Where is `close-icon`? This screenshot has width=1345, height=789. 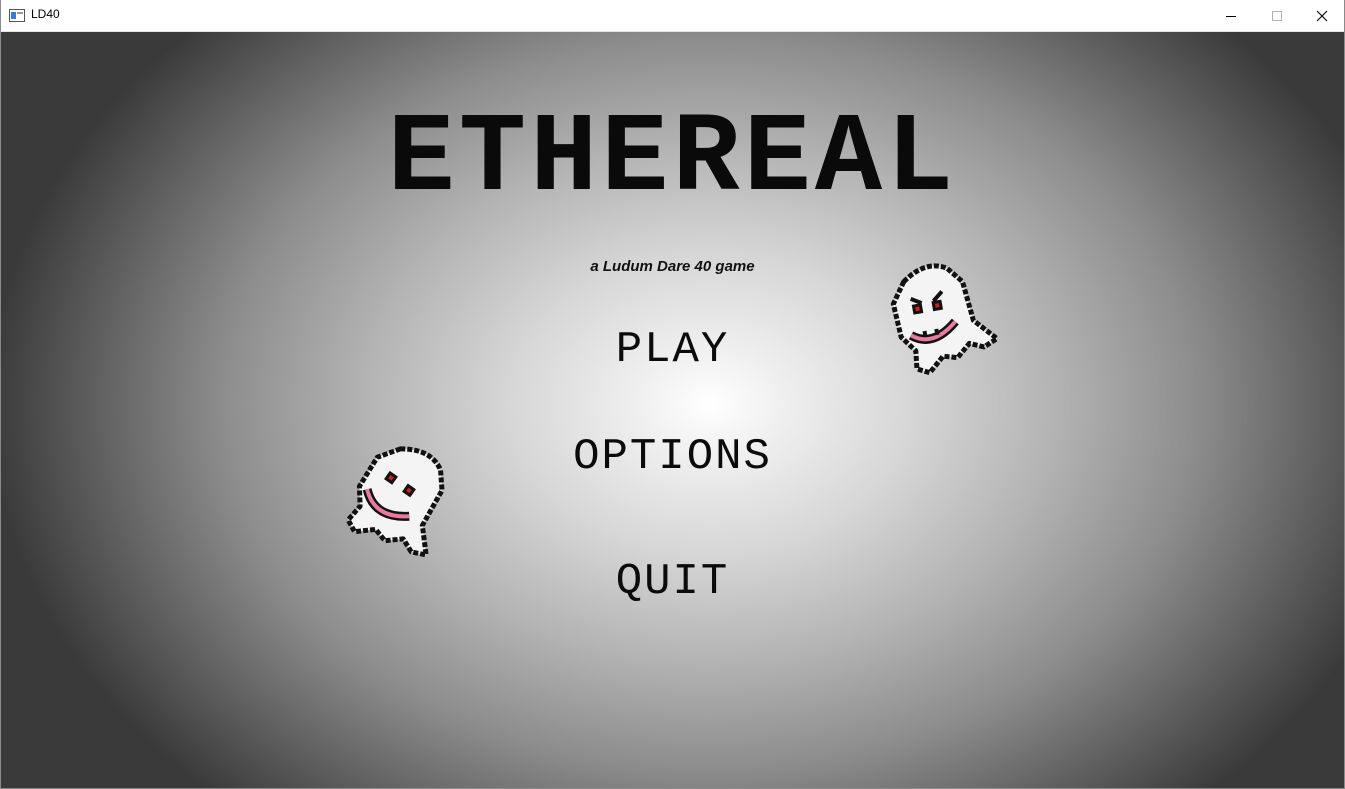 close-icon is located at coordinates (1322, 15).